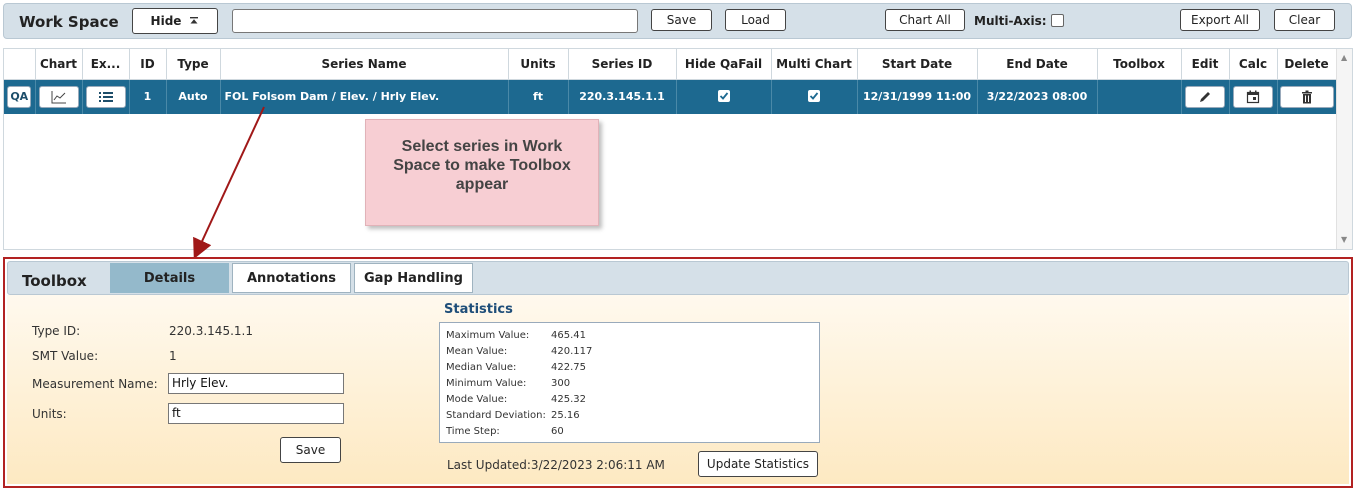 This screenshot has height=494, width=1356. Describe the element at coordinates (169, 278) in the screenshot. I see `tab-details: Details` at that location.